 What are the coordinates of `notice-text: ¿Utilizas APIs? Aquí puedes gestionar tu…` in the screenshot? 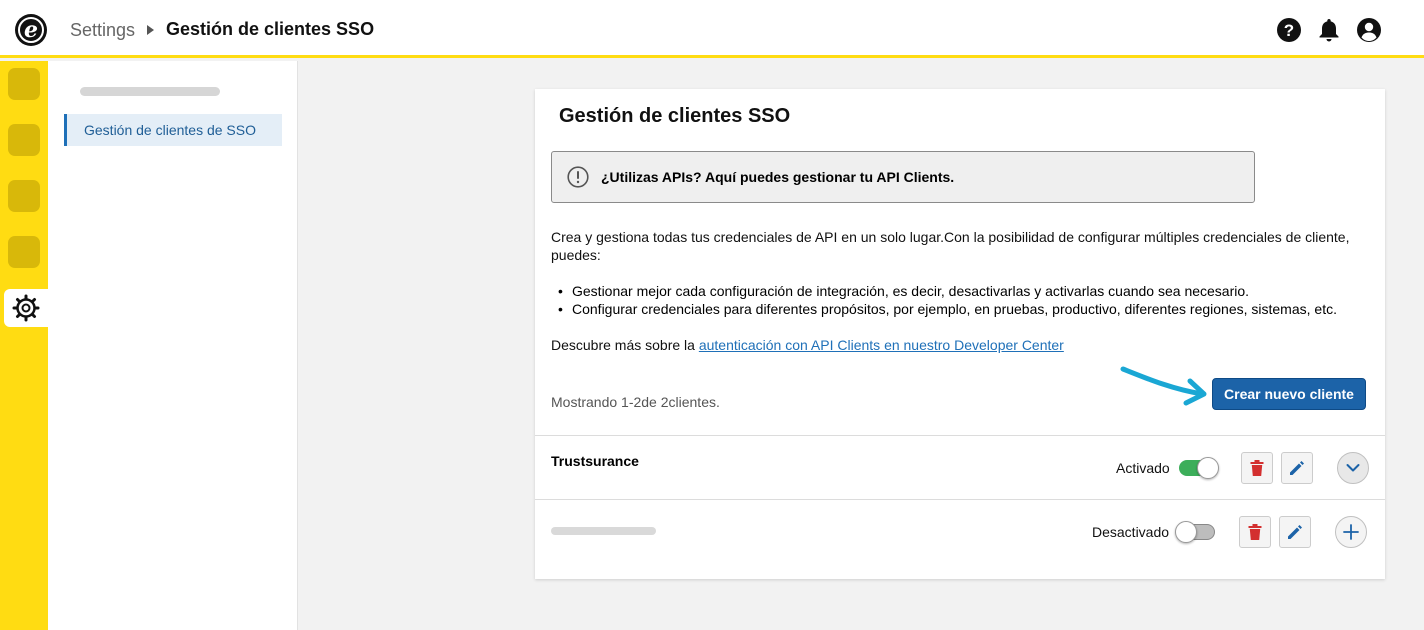 It's located at (778, 177).